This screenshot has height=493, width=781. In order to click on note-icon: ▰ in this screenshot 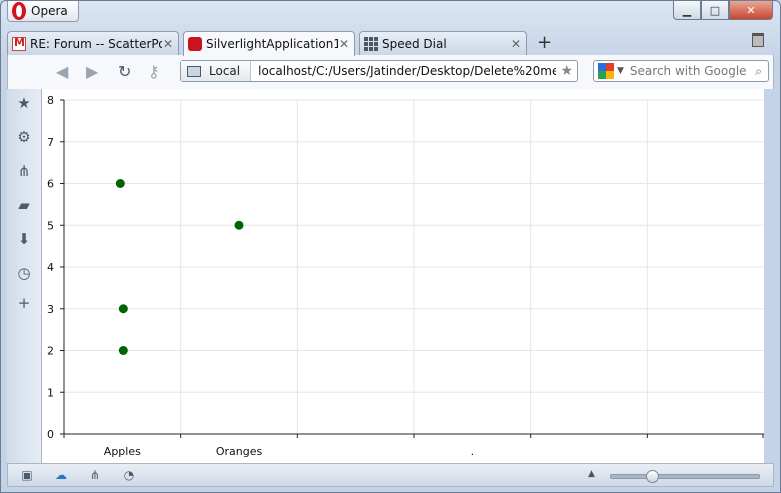, I will do `click(24, 205)`.